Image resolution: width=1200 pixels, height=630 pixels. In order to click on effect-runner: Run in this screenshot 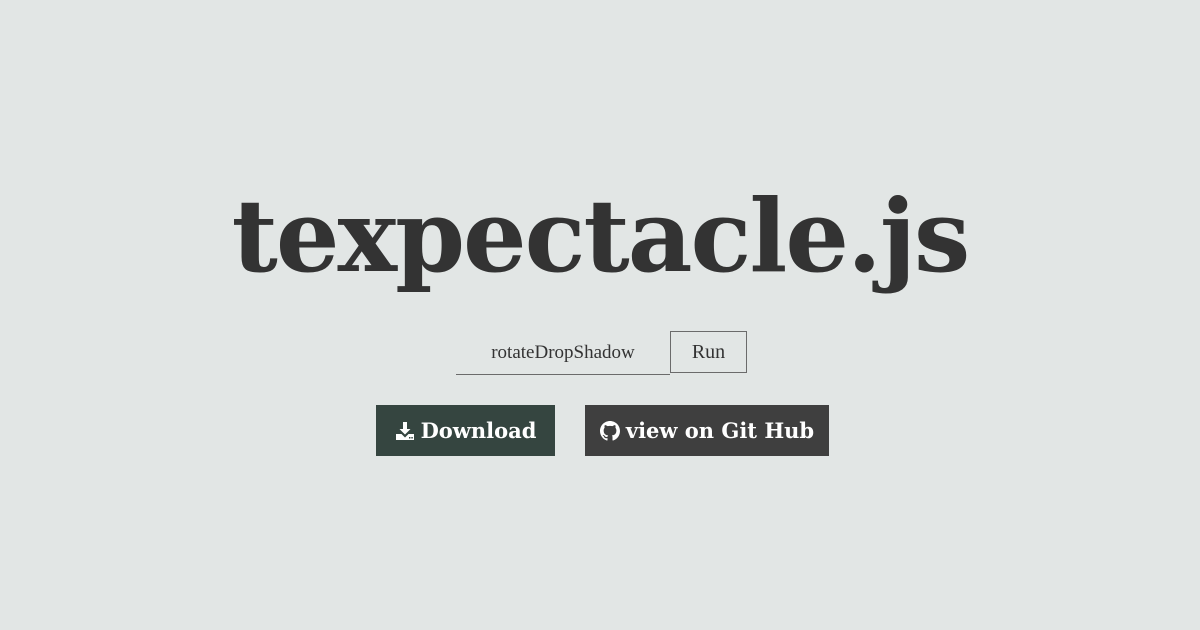, I will do `click(601, 353)`.